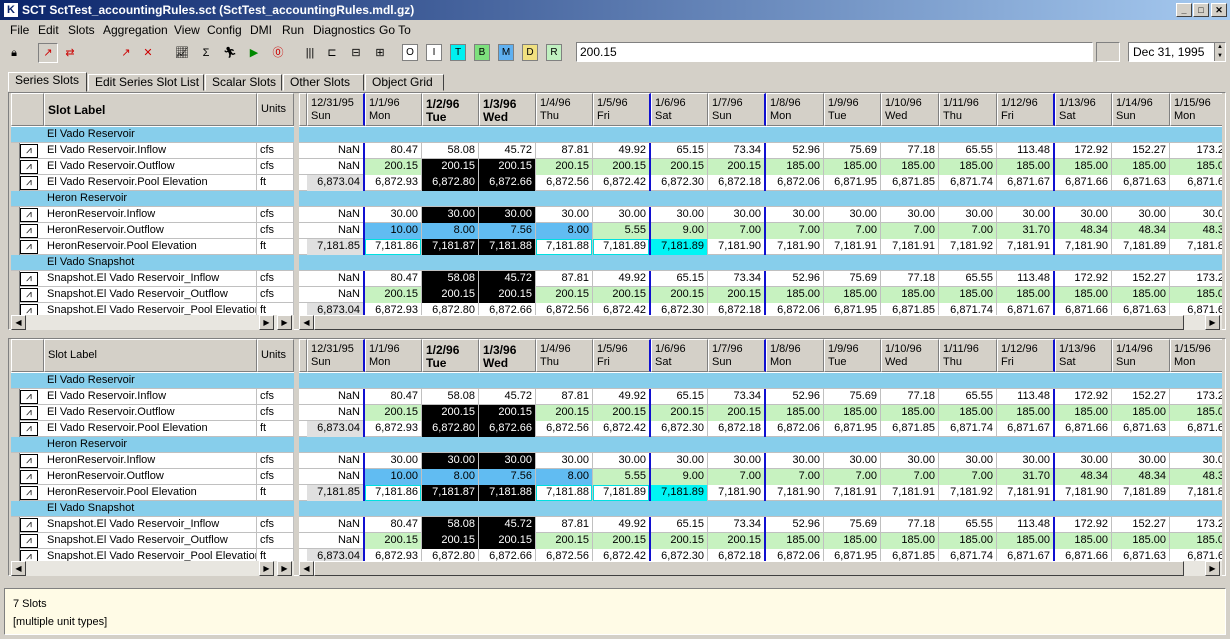 The image size is (1230, 639). Describe the element at coordinates (910, 183) in the screenshot. I see `value-cell: 6,871.85` at that location.